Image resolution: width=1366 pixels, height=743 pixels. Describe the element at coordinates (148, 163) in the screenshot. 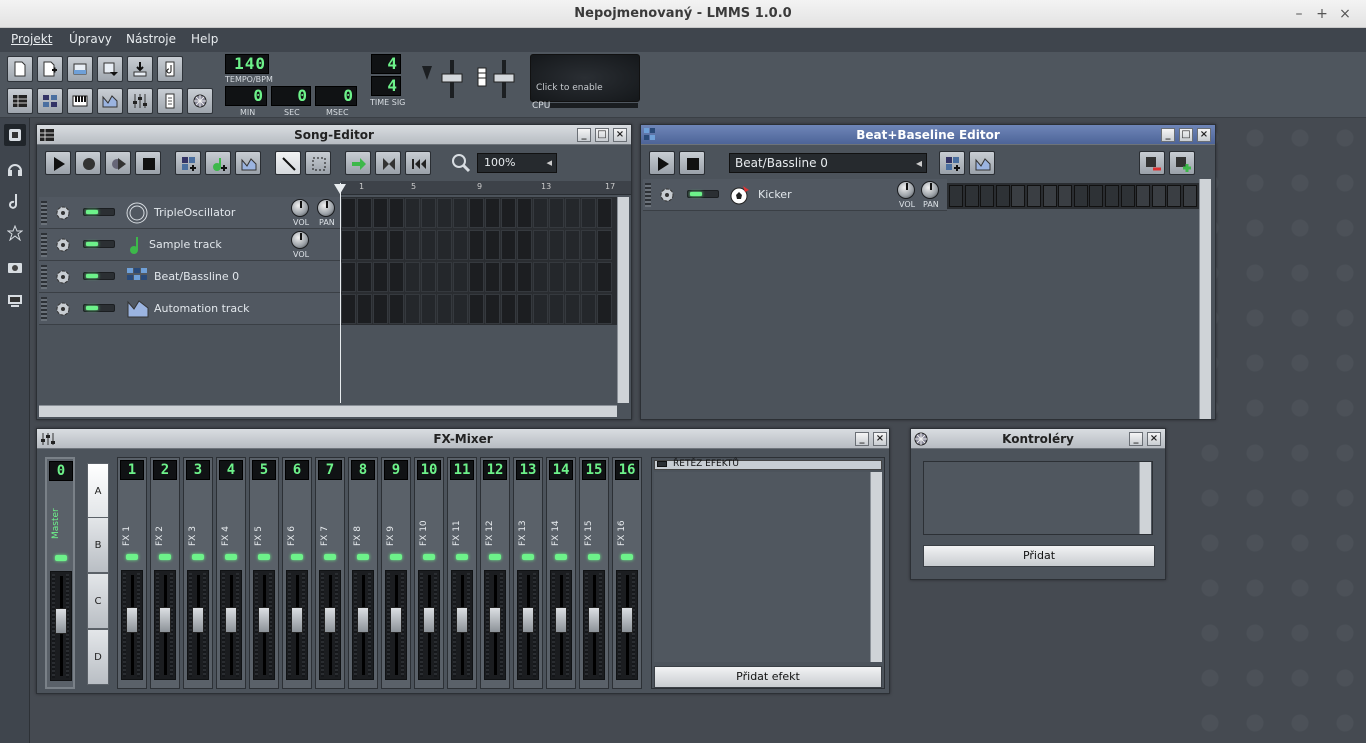

I see `stop-button` at that location.